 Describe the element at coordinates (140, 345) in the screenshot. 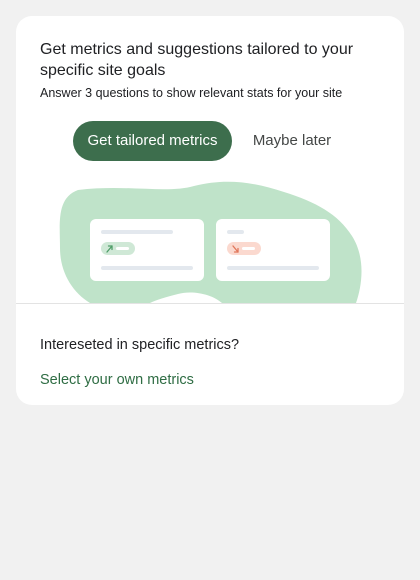

I see `custom-metrics-question: Intereseted in specific metrics?` at that location.